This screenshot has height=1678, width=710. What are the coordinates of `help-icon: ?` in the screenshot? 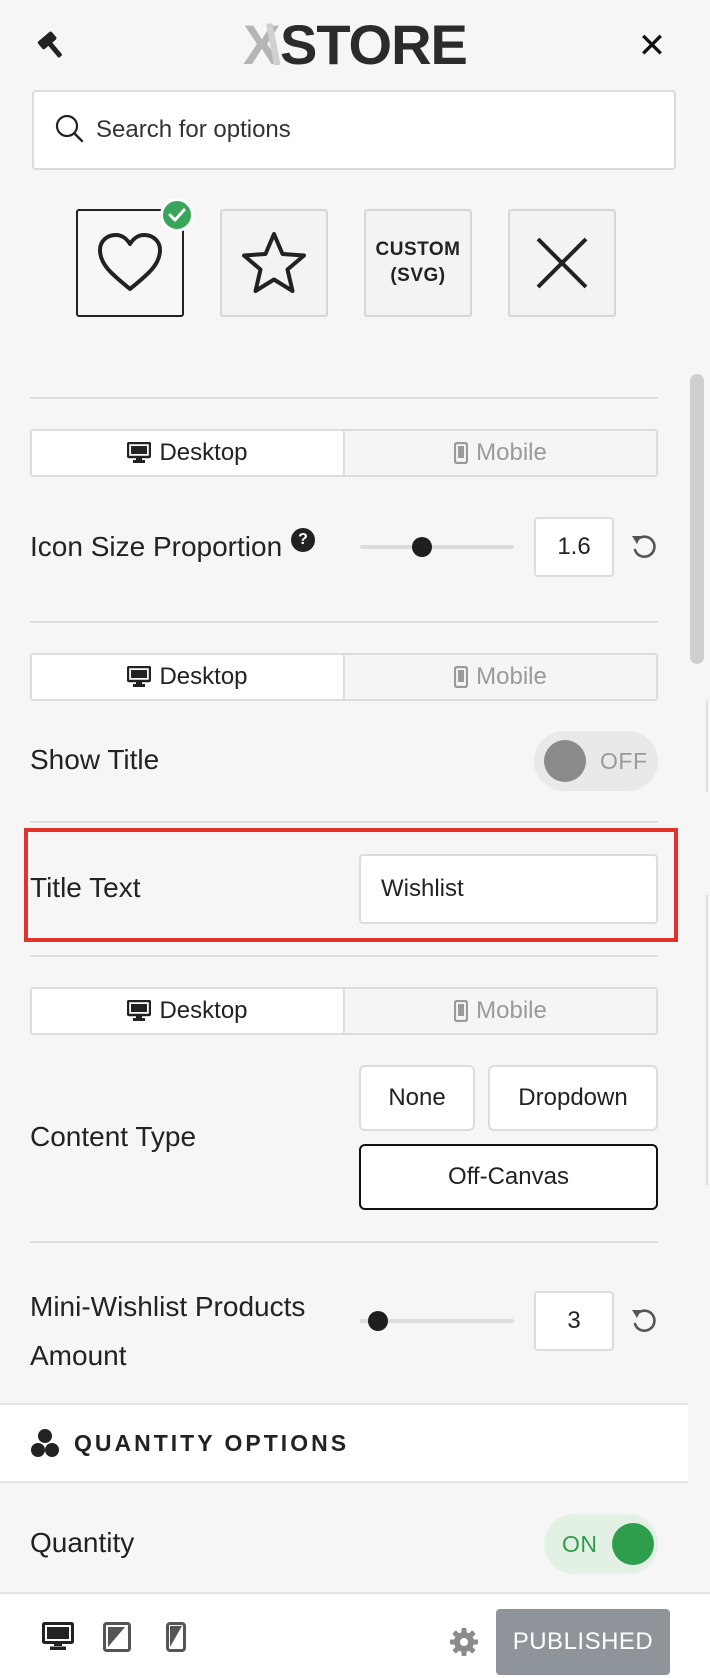 It's located at (303, 540).